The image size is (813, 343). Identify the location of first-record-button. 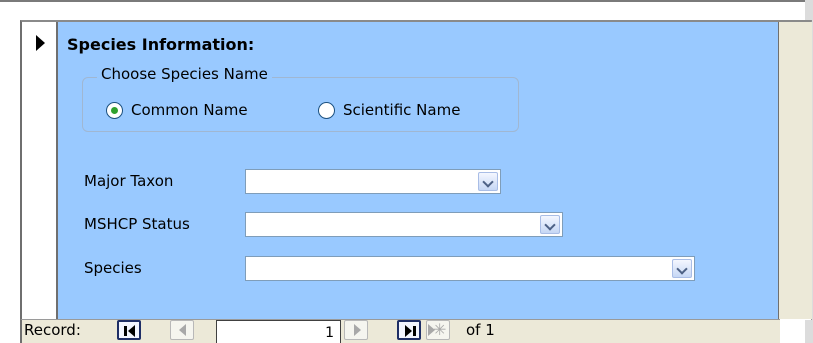
(129, 330).